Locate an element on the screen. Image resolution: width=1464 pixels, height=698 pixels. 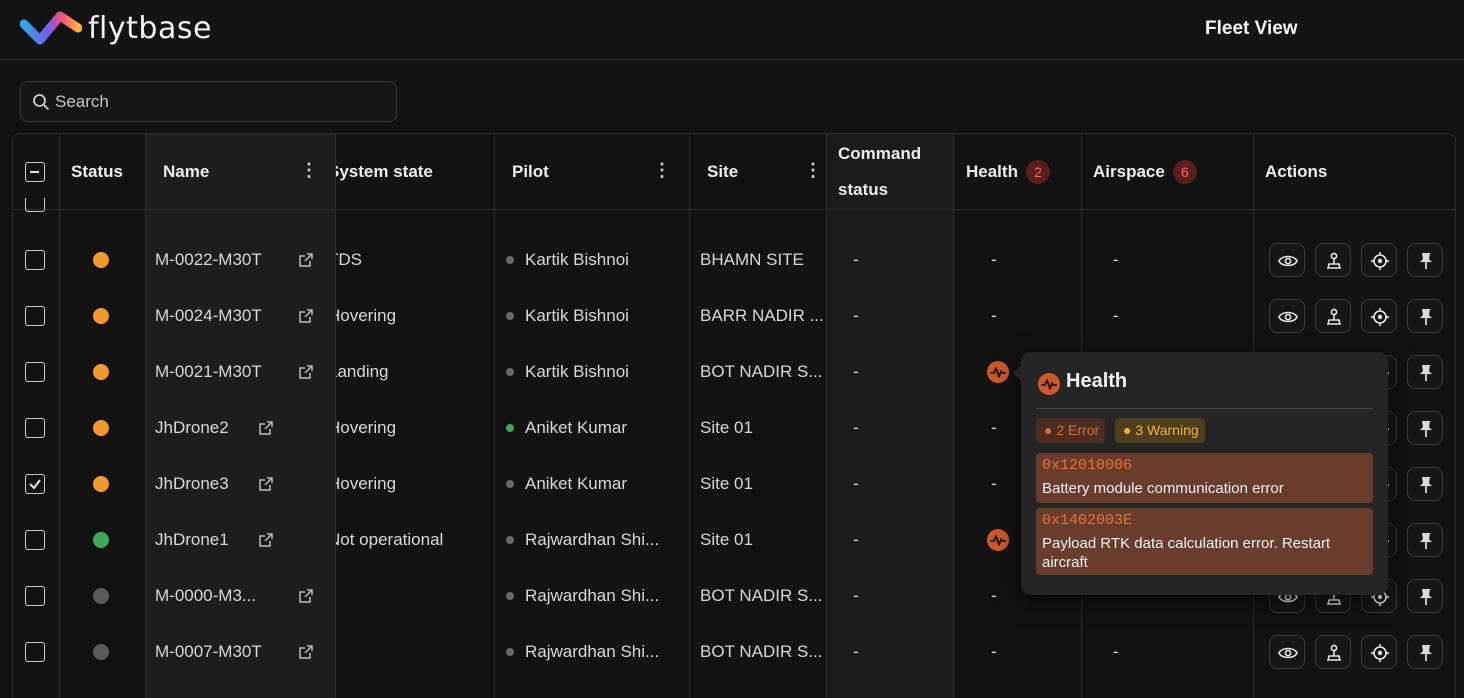
column-header-health: Health 2 is located at coordinates (1008, 171).